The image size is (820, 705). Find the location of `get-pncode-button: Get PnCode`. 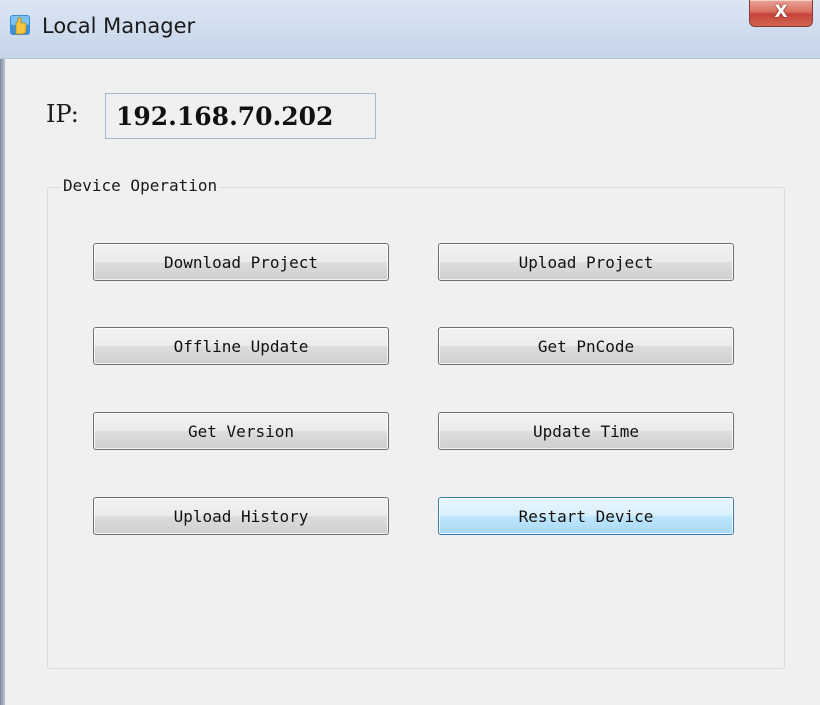

get-pncode-button: Get PnCode is located at coordinates (586, 346).